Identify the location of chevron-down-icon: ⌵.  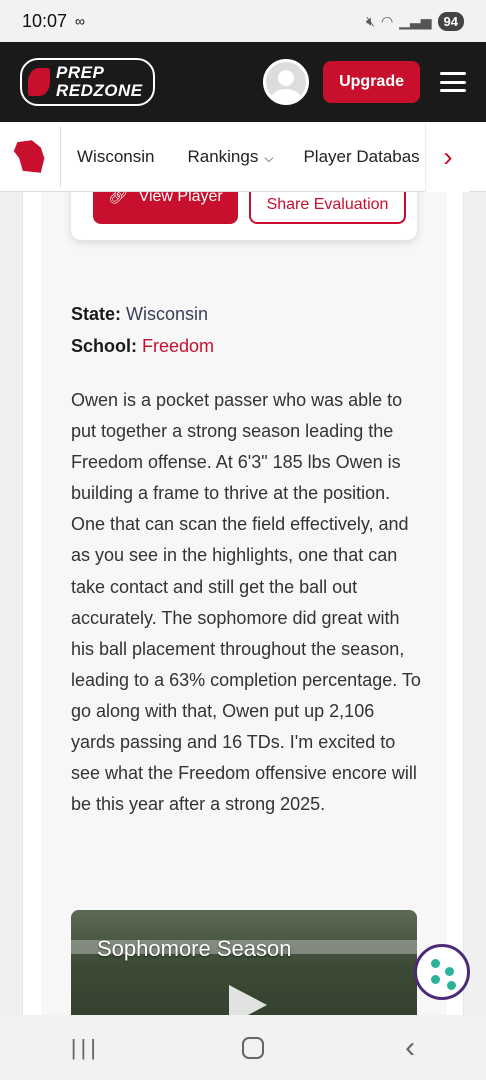
(269, 157).